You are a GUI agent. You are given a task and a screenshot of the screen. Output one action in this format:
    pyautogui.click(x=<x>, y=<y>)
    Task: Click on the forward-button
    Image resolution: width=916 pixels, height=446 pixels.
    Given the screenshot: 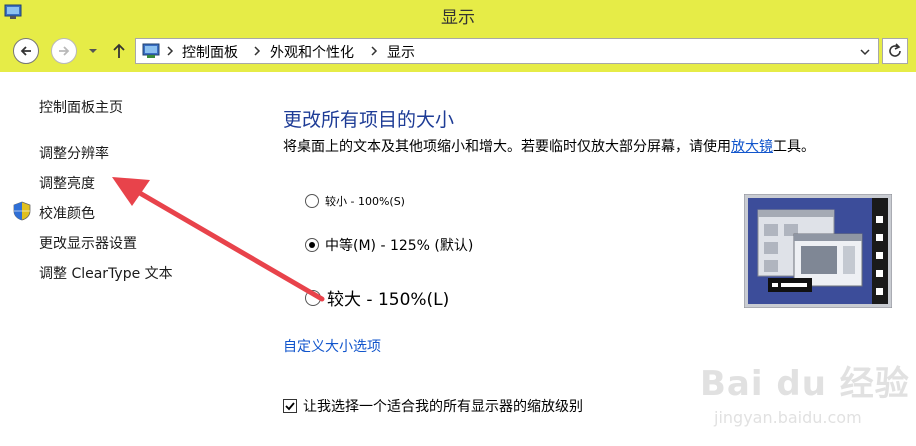 What is the action you would take?
    pyautogui.click(x=64, y=51)
    